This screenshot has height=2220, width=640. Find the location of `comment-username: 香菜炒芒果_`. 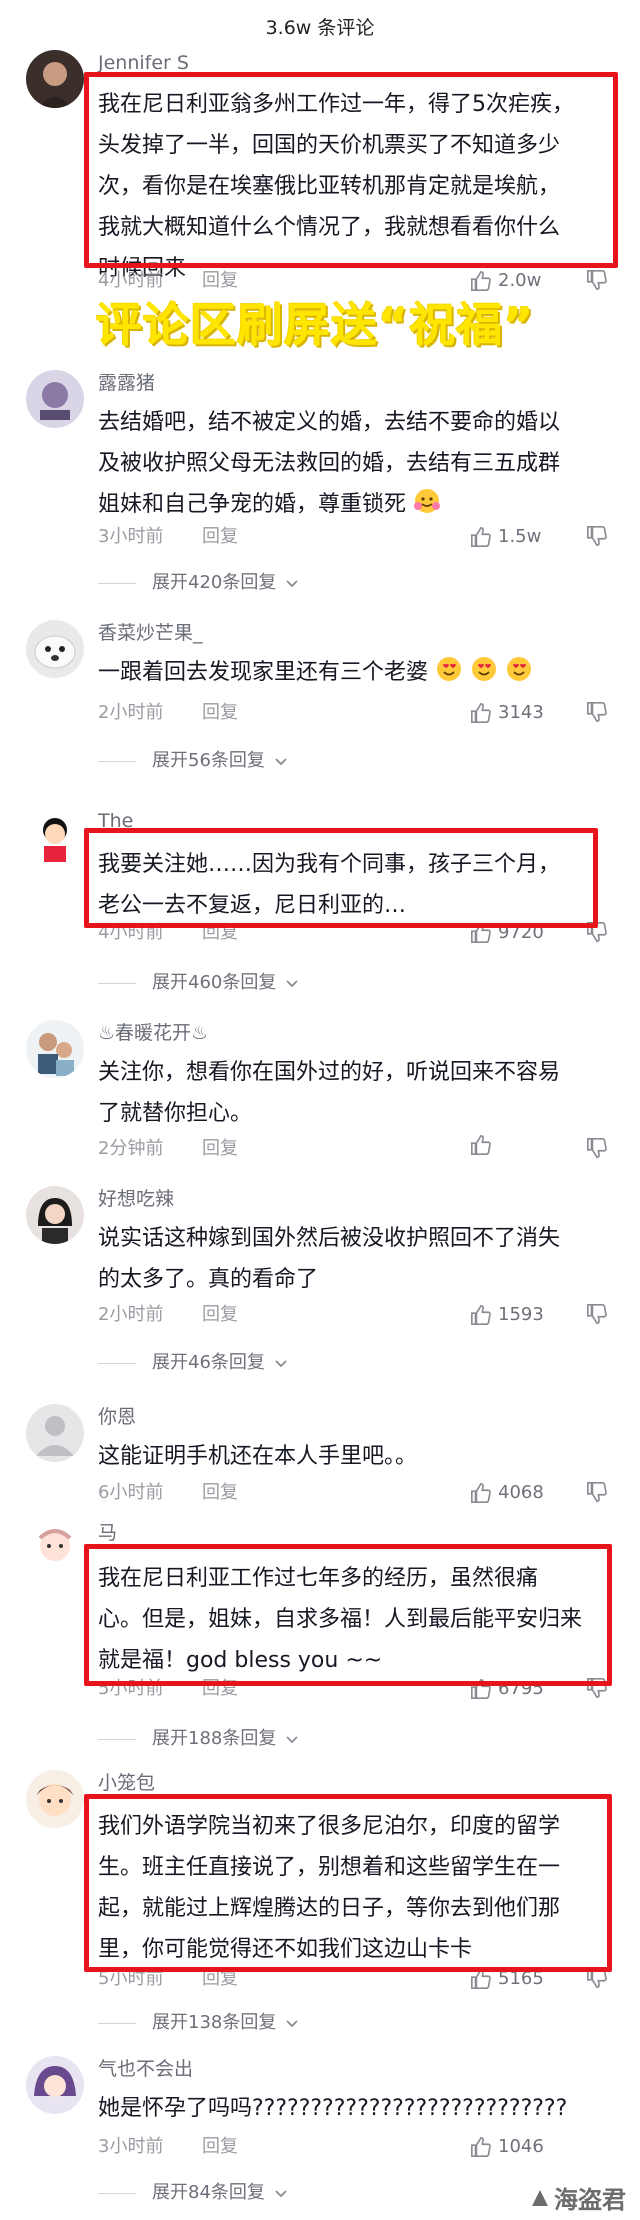

comment-username: 香菜炒芒果_ is located at coordinates (150, 633).